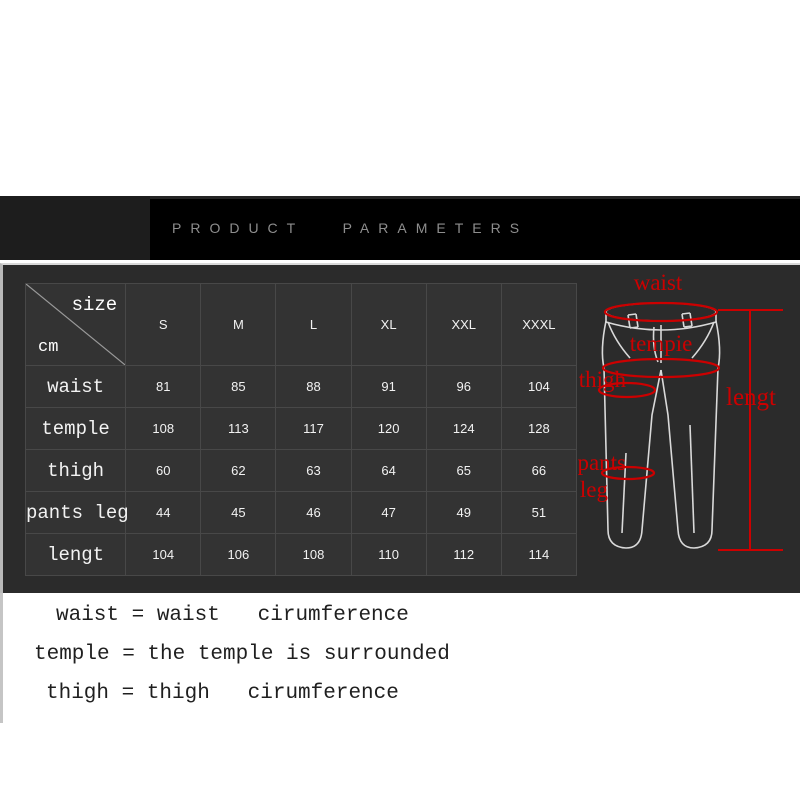  I want to click on banner-left-block, so click(75, 228).